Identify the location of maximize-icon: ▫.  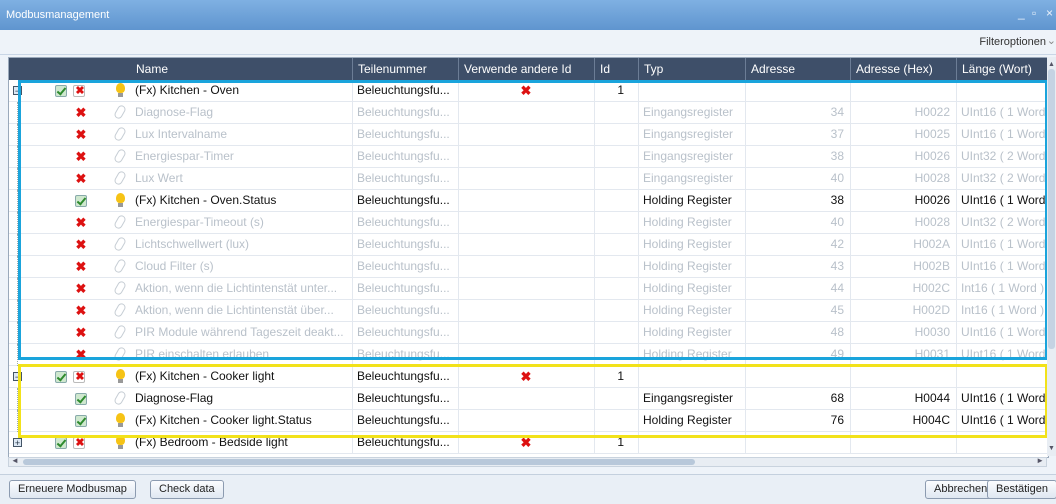
(1034, 13).